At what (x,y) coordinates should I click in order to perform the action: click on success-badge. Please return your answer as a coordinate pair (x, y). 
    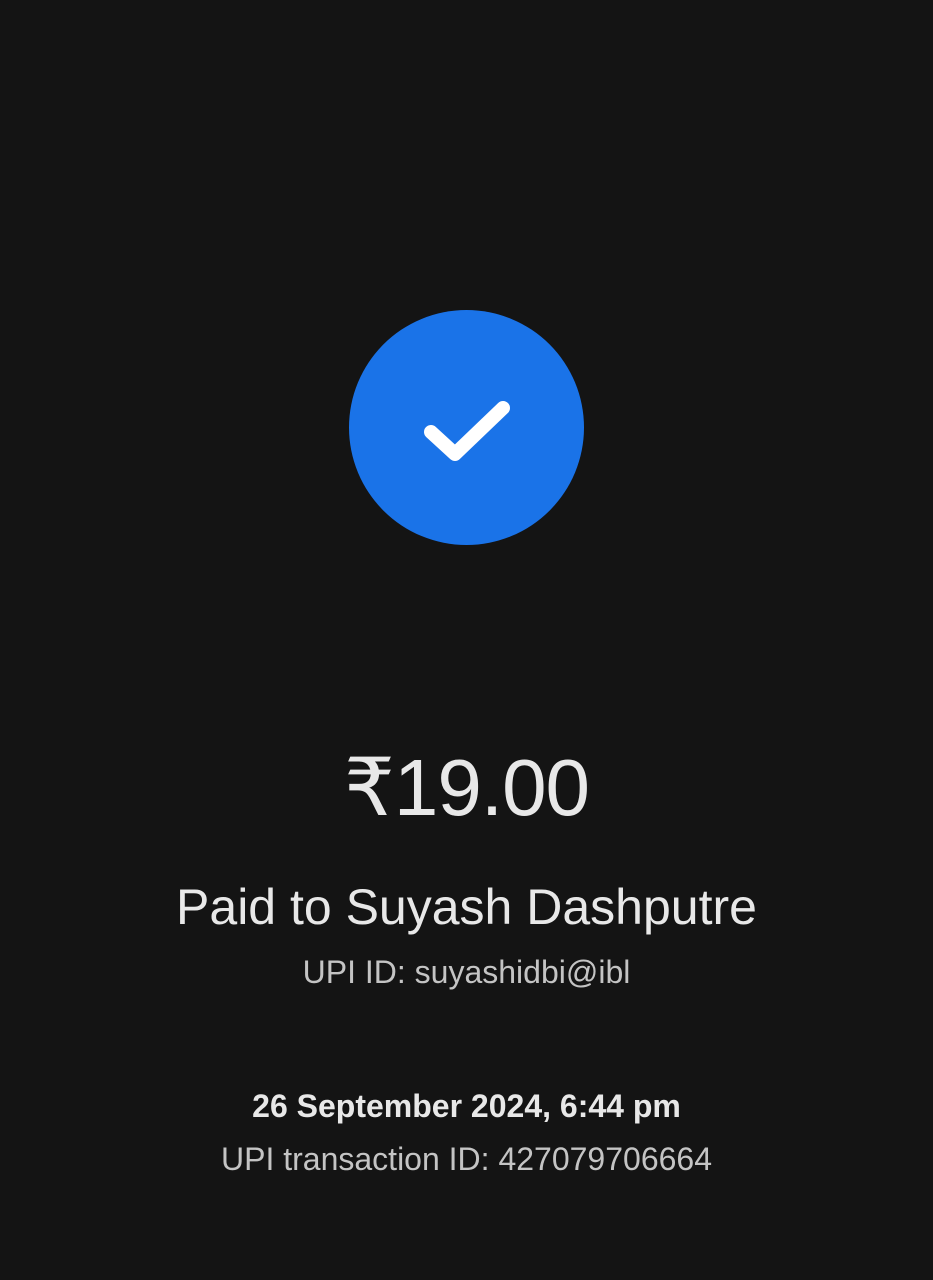
    Looking at the image, I should click on (466, 427).